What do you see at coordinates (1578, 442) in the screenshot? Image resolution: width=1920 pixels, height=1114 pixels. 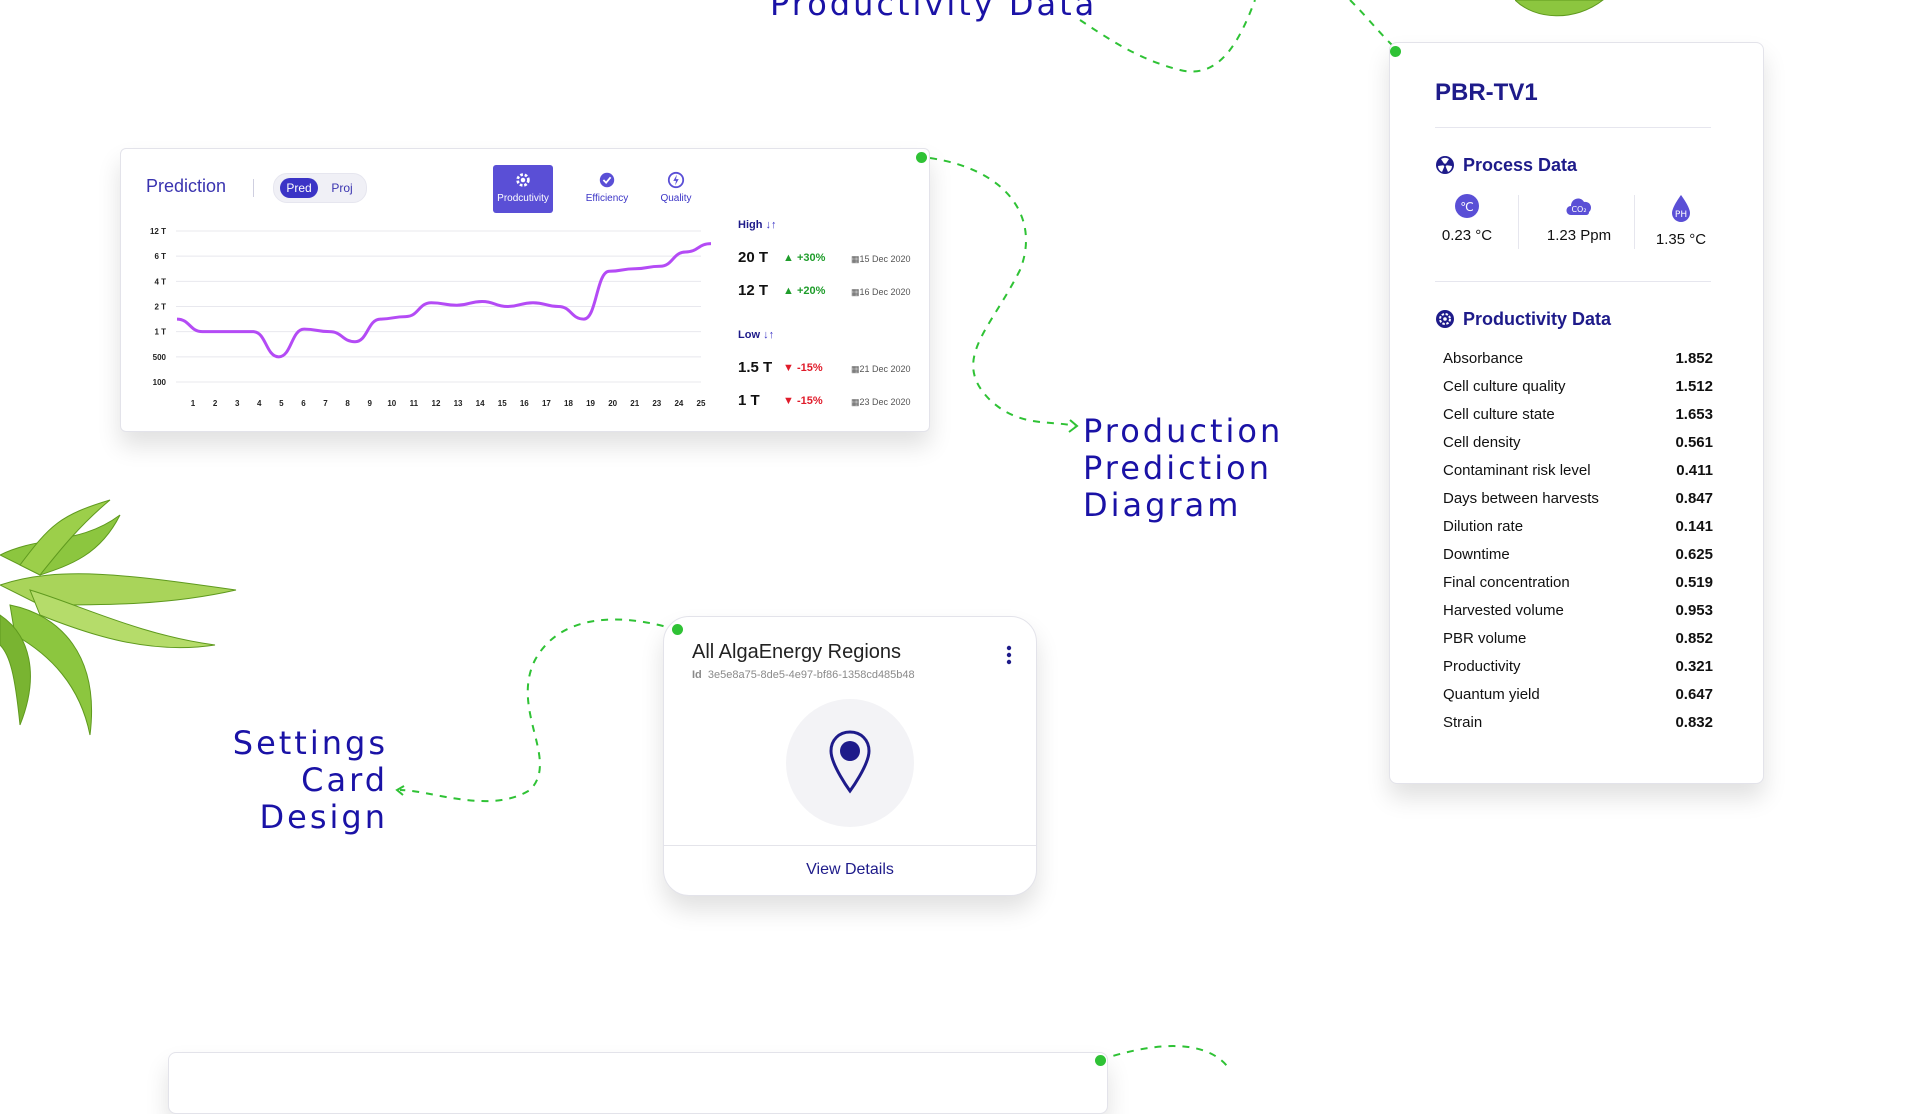 I see `productivity-row: Cell density 0.561` at bounding box center [1578, 442].